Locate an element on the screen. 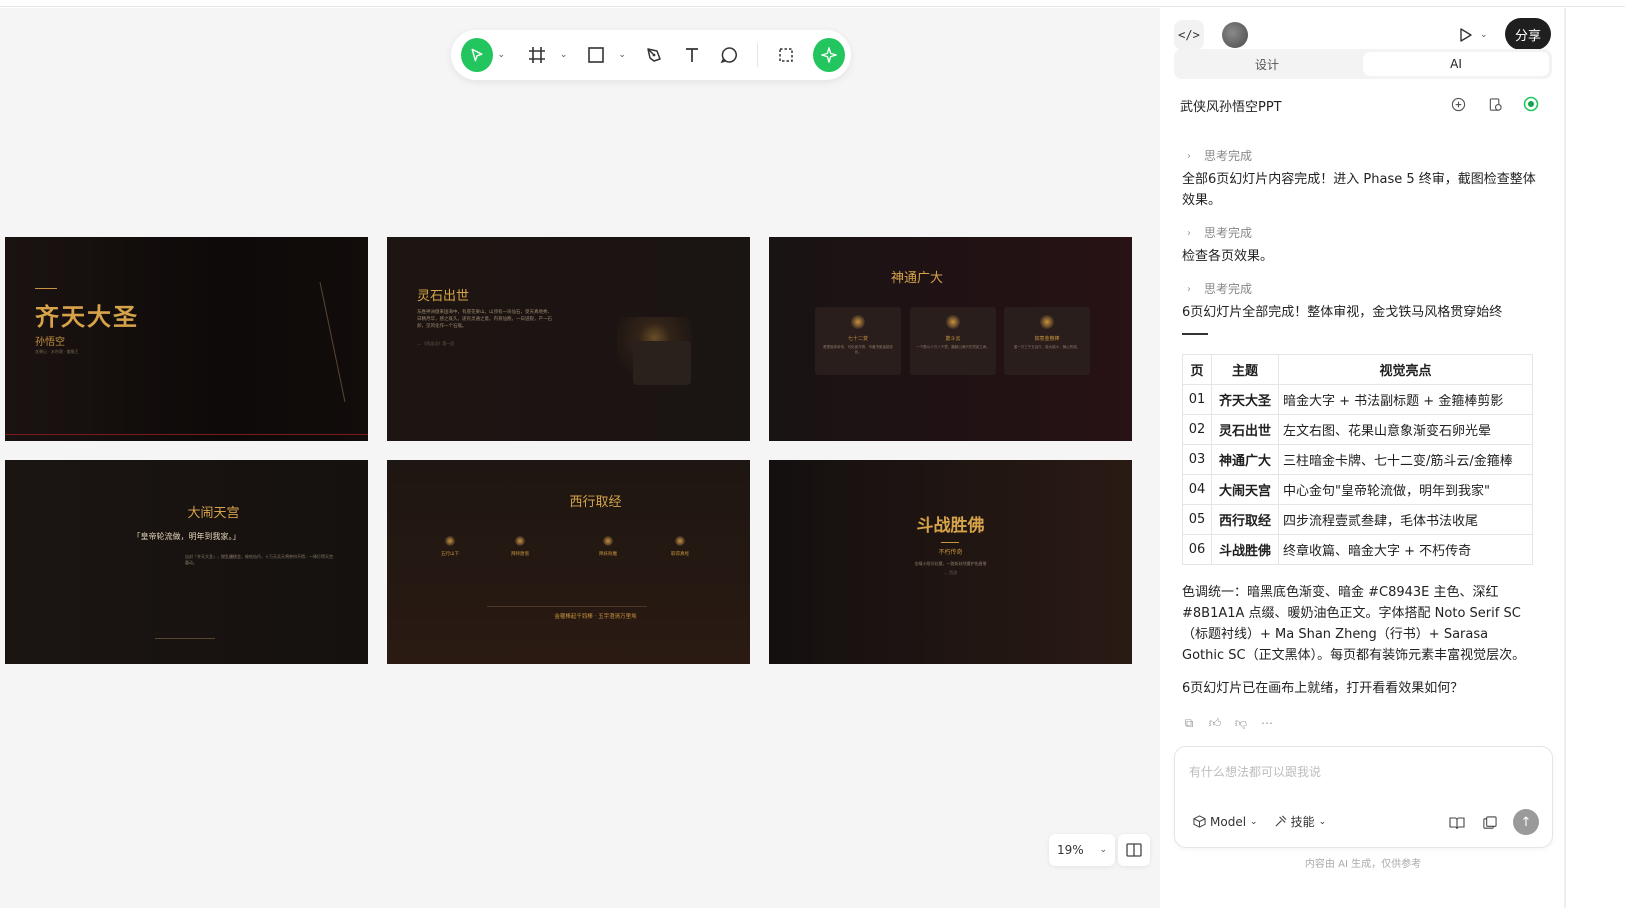 Image resolution: width=1625 pixels, height=908 pixels. toggle-panel-button is located at coordinates (1134, 850).